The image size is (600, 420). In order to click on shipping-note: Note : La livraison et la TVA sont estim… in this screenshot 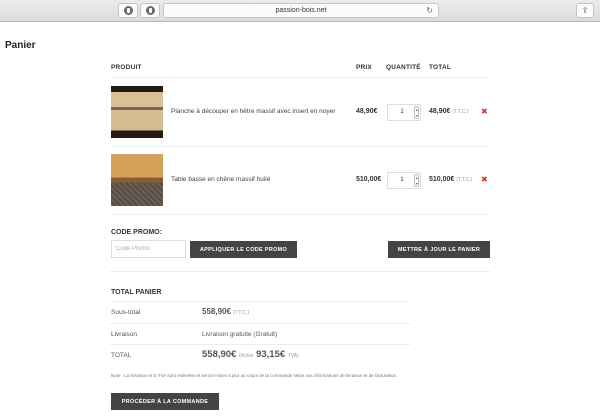, I will do `click(254, 375)`.